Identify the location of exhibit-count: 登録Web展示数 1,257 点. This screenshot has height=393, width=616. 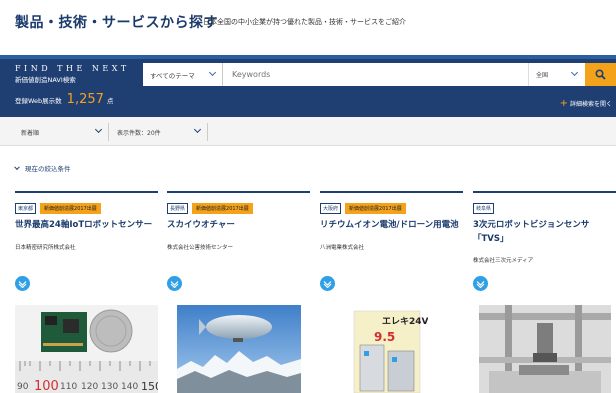
(64, 99).